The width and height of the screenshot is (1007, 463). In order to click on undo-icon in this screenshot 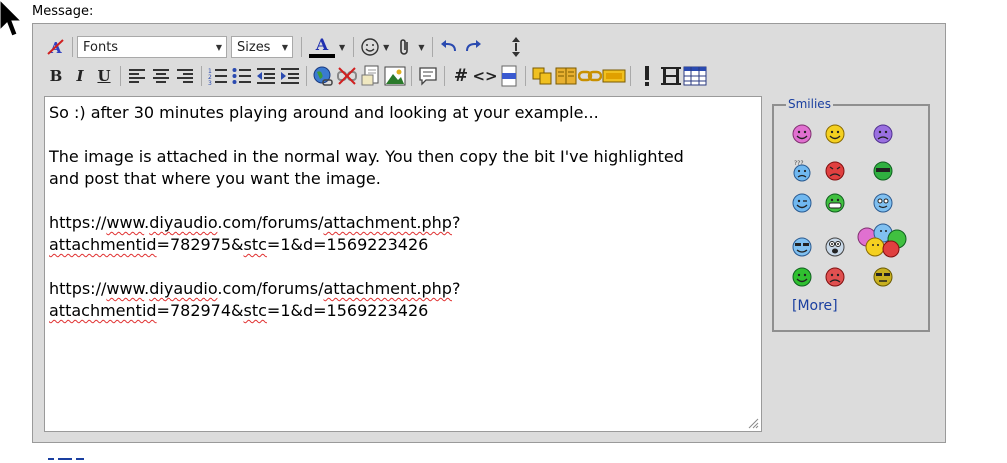, I will do `click(449, 46)`.